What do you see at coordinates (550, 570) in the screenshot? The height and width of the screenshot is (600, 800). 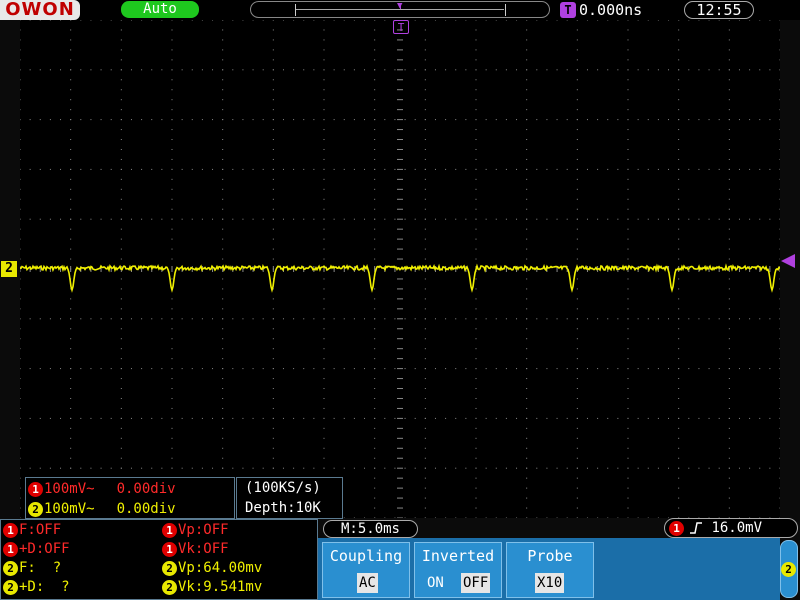 I see `probe-button: Probe X10` at bounding box center [550, 570].